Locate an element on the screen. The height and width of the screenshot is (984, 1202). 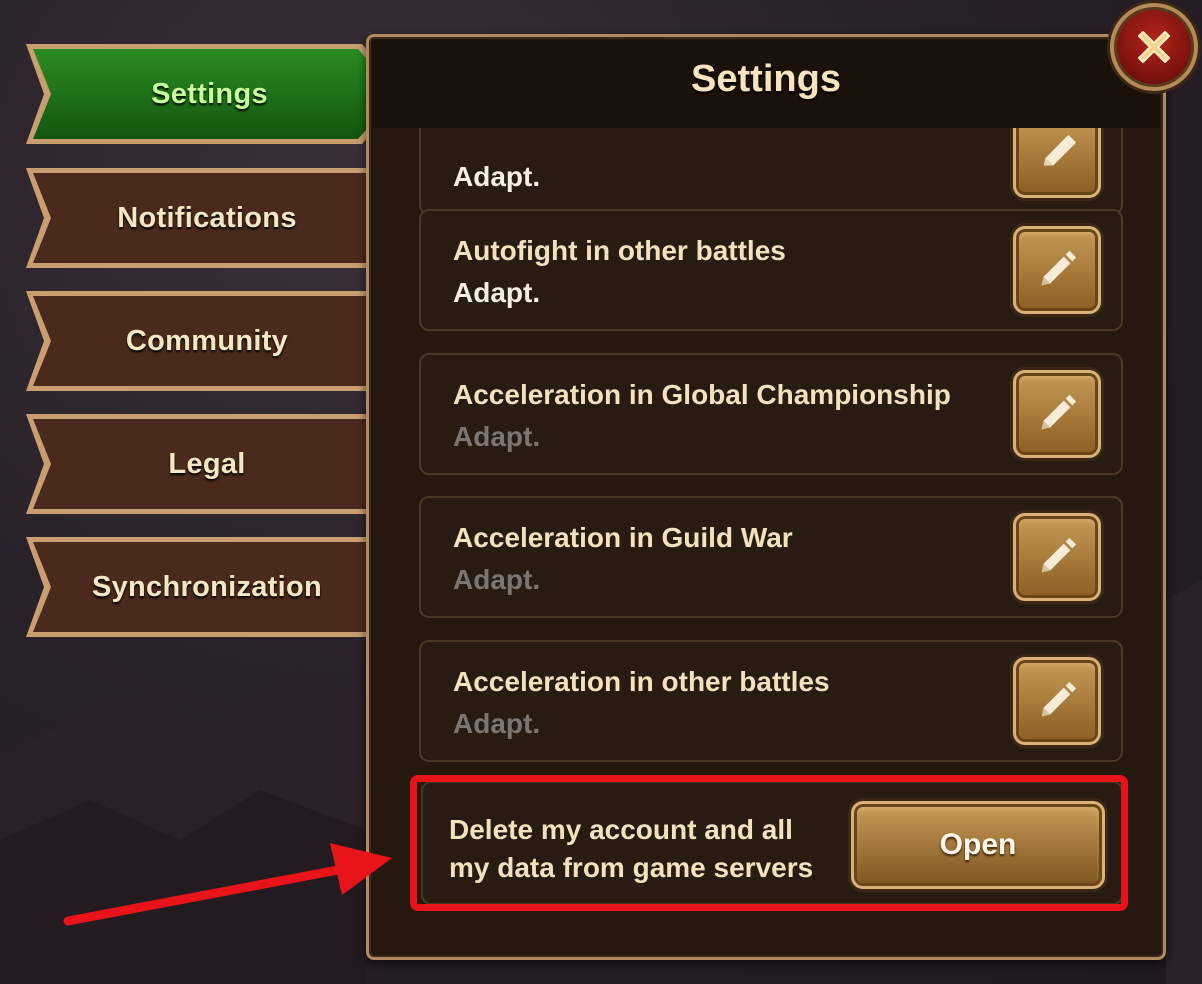
panel-header: Settings is located at coordinates (766, 84).